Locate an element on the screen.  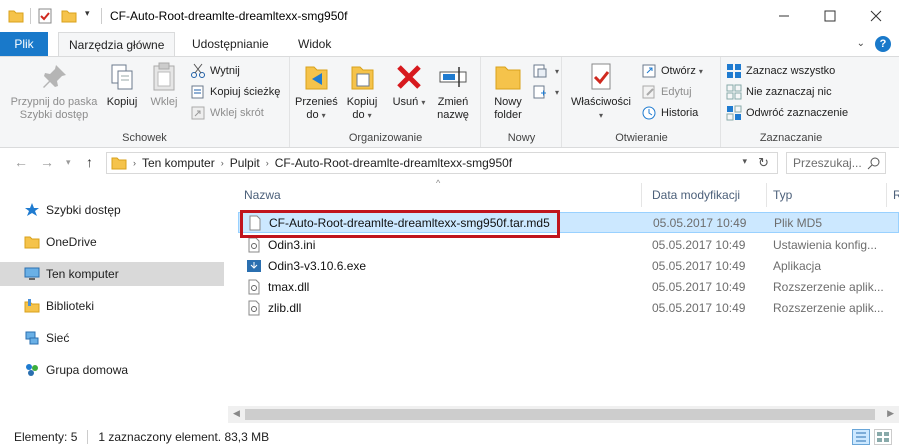
select-none-button: Nie zaznaczaj nic is located at coordinates (779, 92).